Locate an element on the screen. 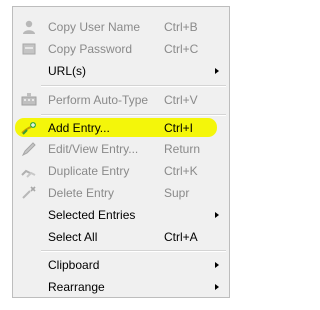 The width and height of the screenshot is (320, 310). menu-item-clipboard: Clipboard is located at coordinates (121, 265).